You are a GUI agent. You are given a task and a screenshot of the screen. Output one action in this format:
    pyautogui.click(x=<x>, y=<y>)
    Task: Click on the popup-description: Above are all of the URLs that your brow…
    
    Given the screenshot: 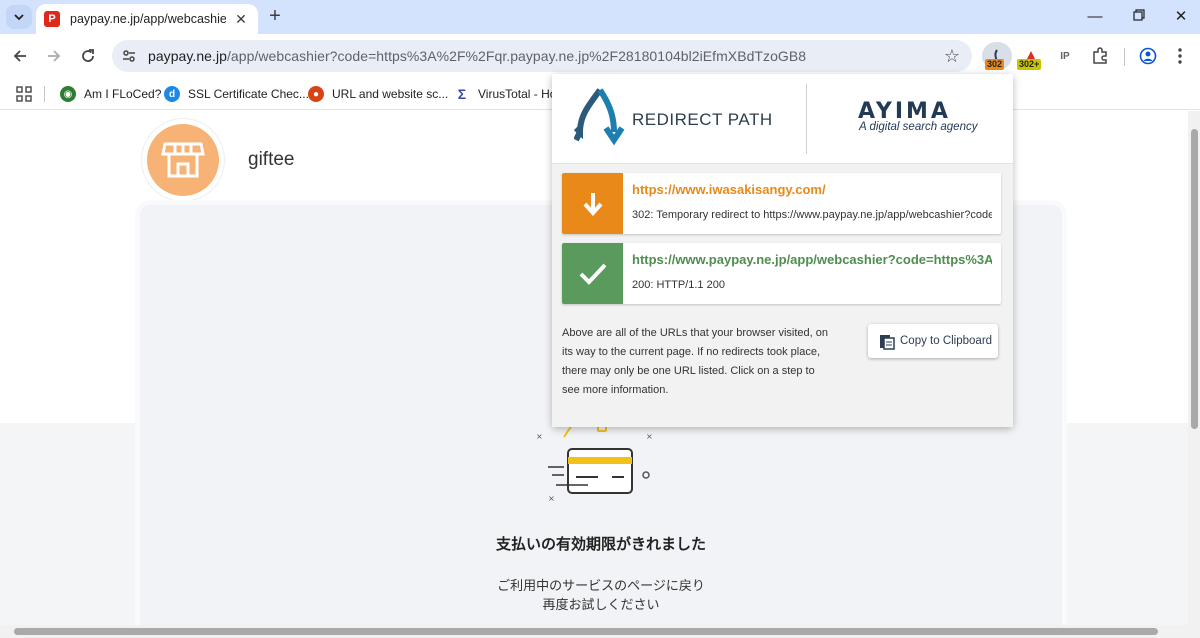 What is the action you would take?
    pyautogui.click(x=695, y=361)
    